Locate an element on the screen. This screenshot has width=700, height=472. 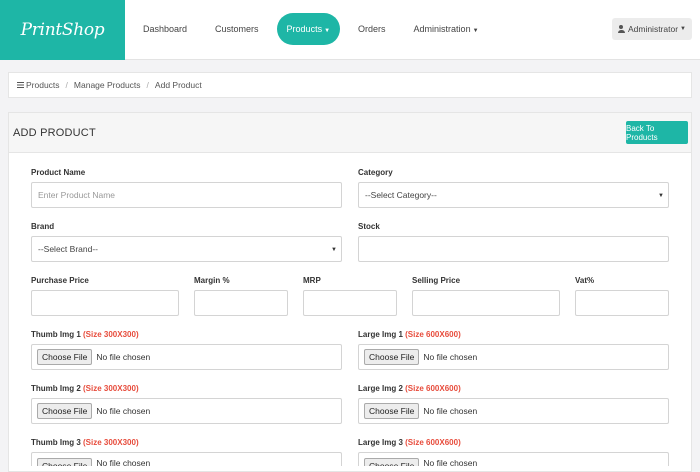
thumb-img-2-label: Thumb Img 2 (Size 300X300) is located at coordinates (85, 388).